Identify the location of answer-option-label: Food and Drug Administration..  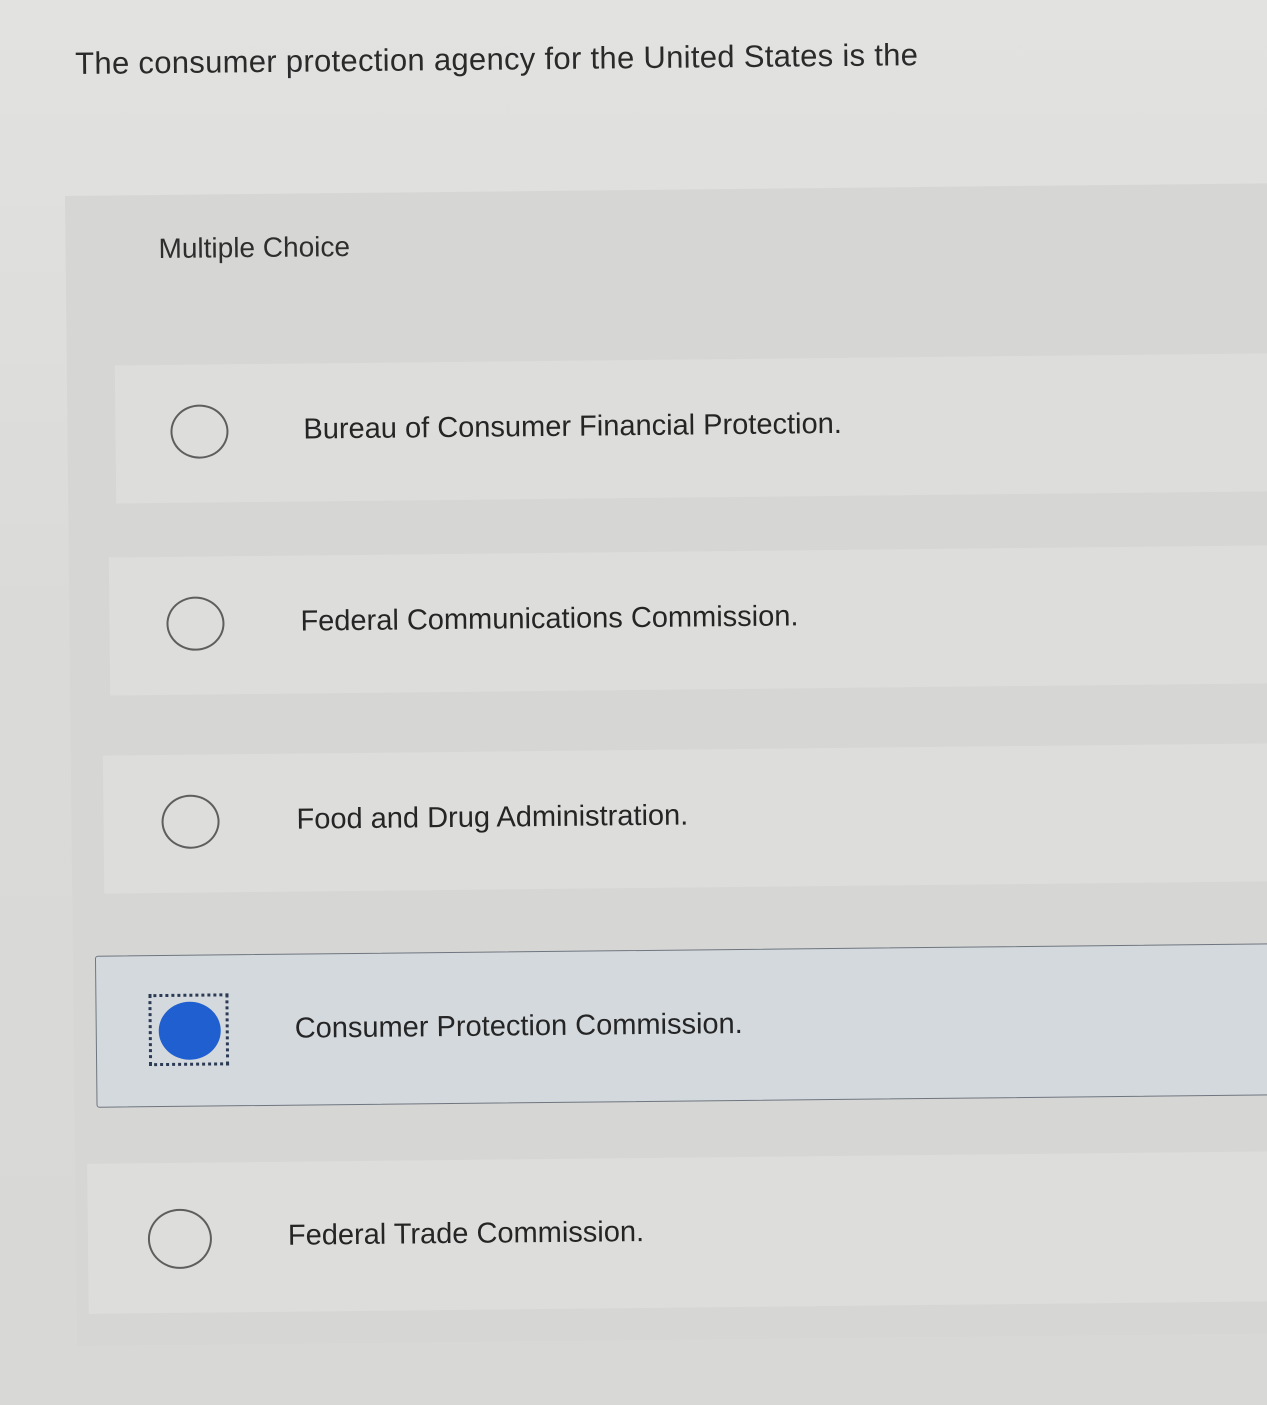
(492, 817).